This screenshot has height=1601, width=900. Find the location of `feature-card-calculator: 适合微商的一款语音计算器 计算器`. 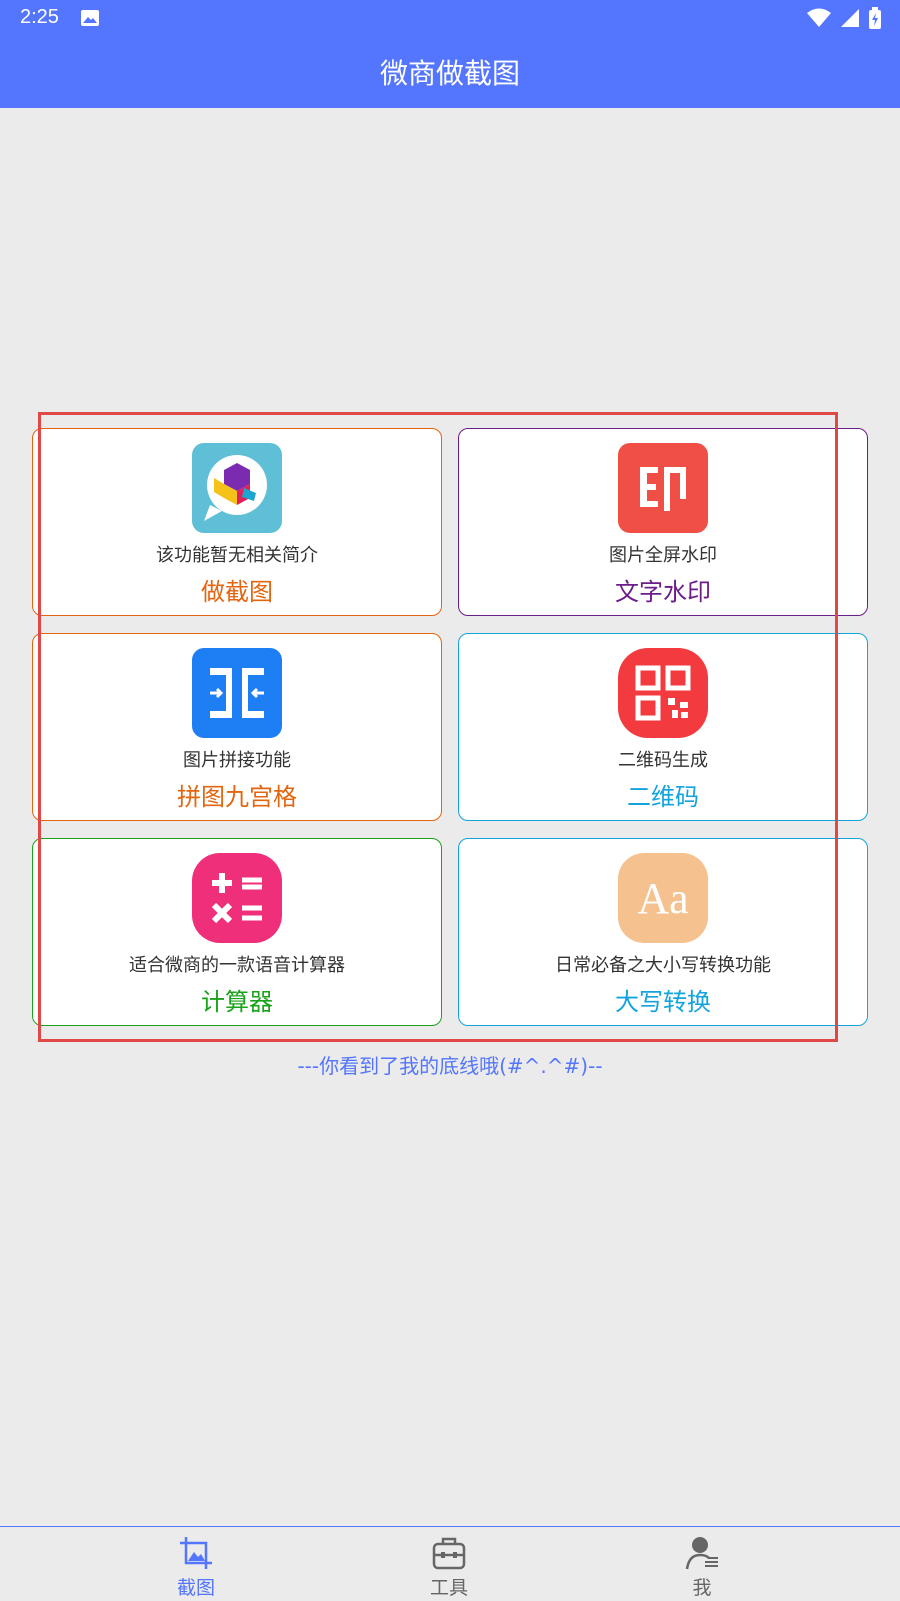

feature-card-calculator: 适合微商的一款语音计算器 计算器 is located at coordinates (237, 932).